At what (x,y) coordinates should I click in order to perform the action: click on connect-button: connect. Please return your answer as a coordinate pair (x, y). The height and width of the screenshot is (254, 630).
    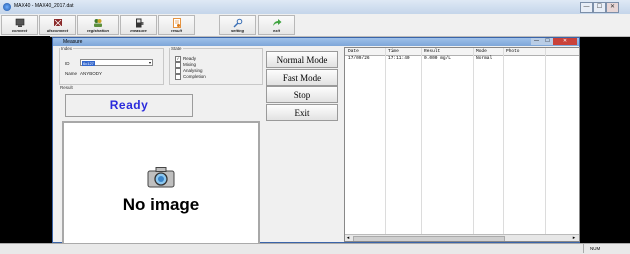
    Looking at the image, I should click on (19, 25).